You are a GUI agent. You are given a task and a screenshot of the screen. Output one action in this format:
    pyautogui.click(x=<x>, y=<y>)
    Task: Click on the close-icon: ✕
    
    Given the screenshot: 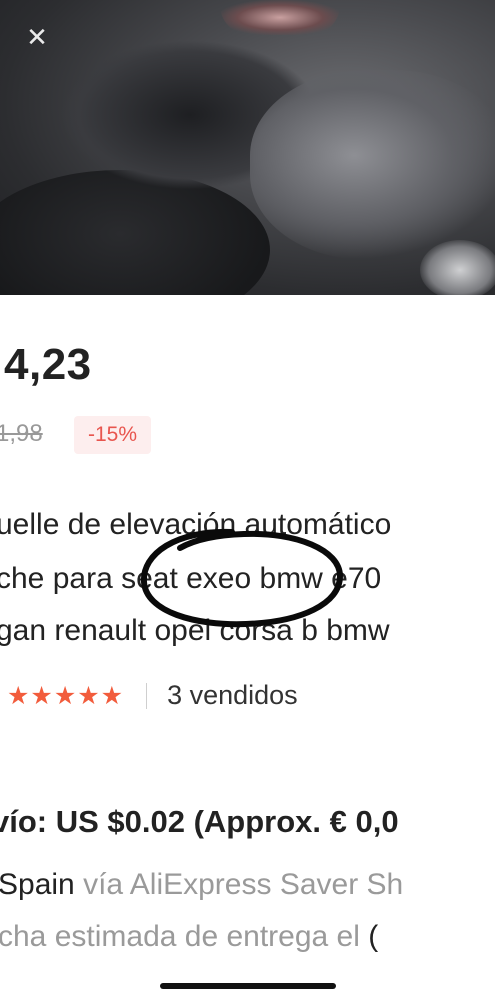 What is the action you would take?
    pyautogui.click(x=37, y=37)
    